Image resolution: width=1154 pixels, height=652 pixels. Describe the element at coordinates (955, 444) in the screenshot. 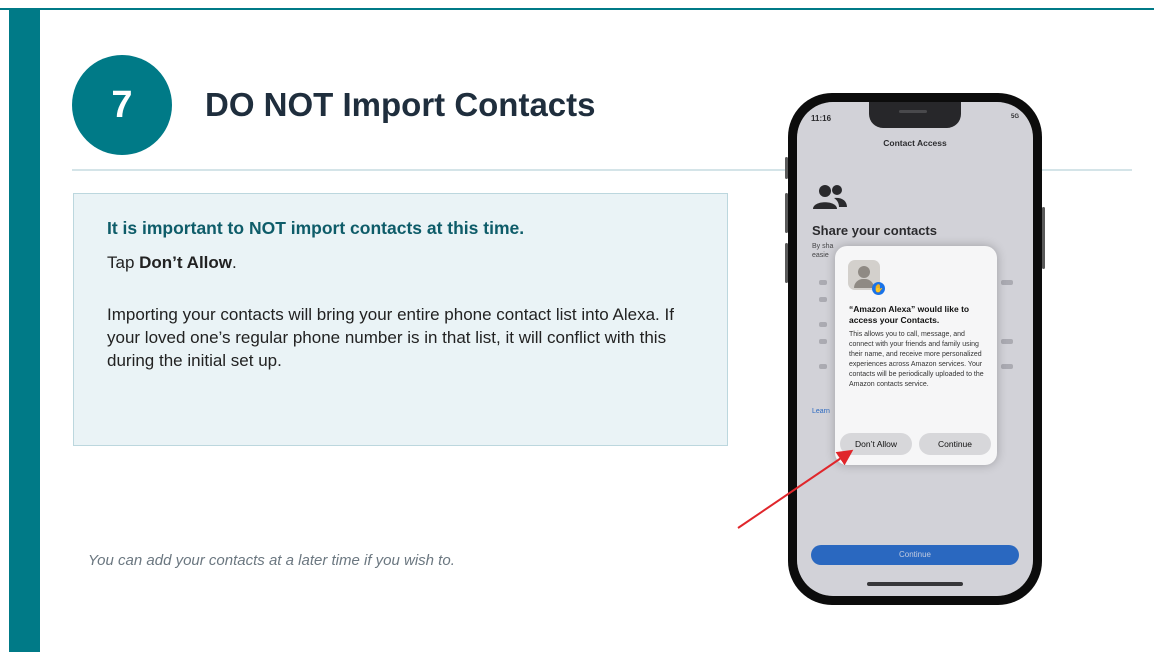

I see `dialog-continue-button: Continue` at that location.